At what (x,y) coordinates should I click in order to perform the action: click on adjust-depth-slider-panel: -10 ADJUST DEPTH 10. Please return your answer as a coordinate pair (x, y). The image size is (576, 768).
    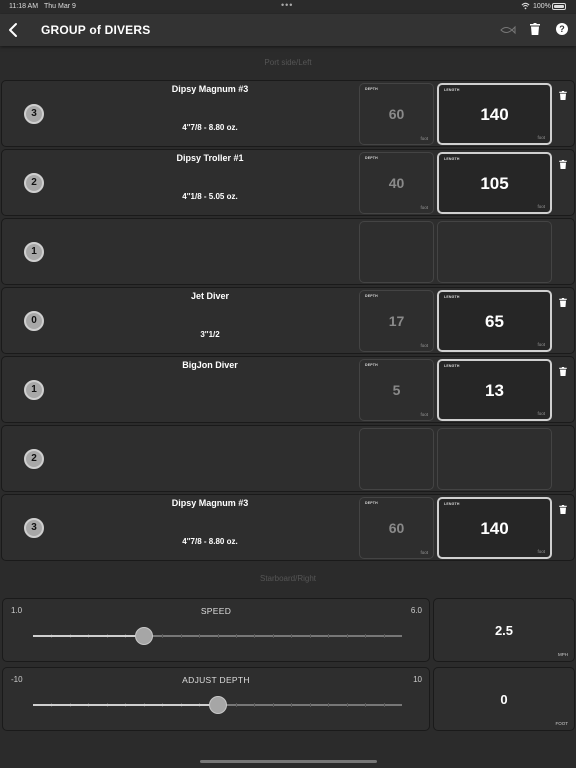
    Looking at the image, I should click on (216, 699).